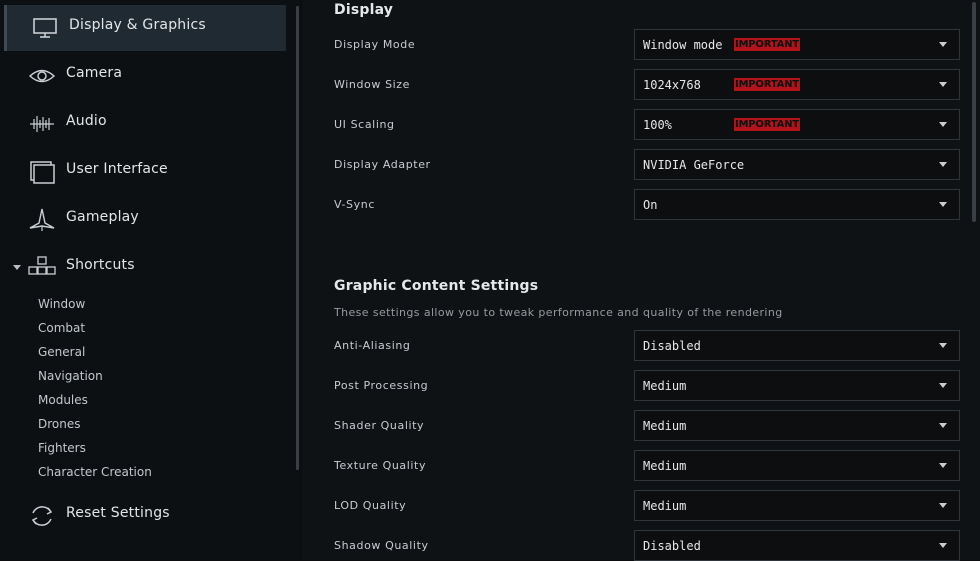 The height and width of the screenshot is (561, 980). What do you see at coordinates (45, 28) in the screenshot?
I see `monitor-icon` at bounding box center [45, 28].